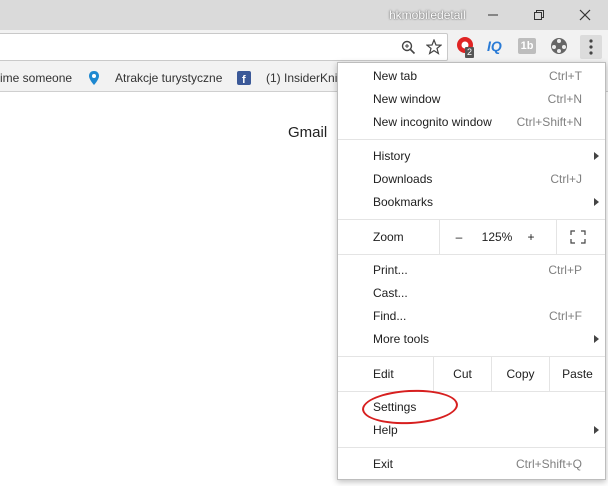 The width and height of the screenshot is (608, 486). Describe the element at coordinates (471, 76) in the screenshot. I see `menu-item-new-tab: New tab Ctrl+T` at that location.